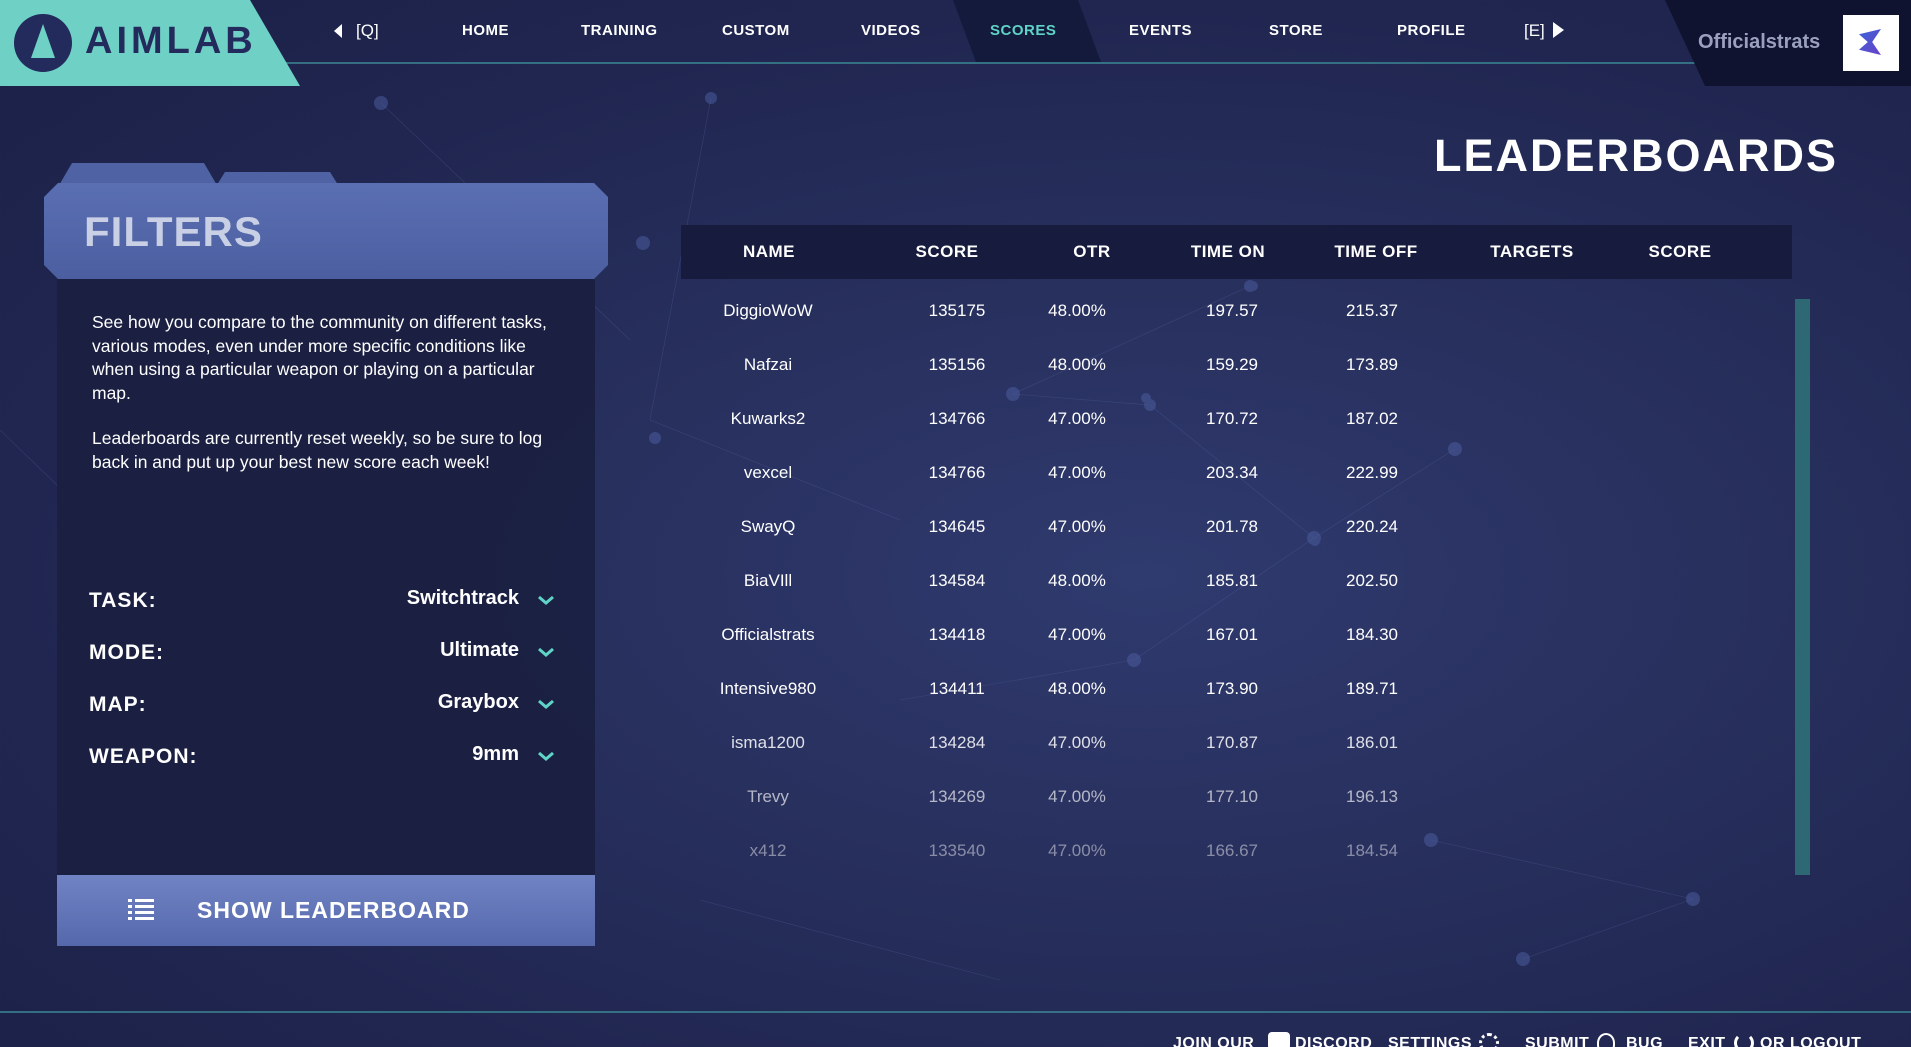  Describe the element at coordinates (1232, 472) in the screenshot. I see `cell-time-on: 203.34` at that location.